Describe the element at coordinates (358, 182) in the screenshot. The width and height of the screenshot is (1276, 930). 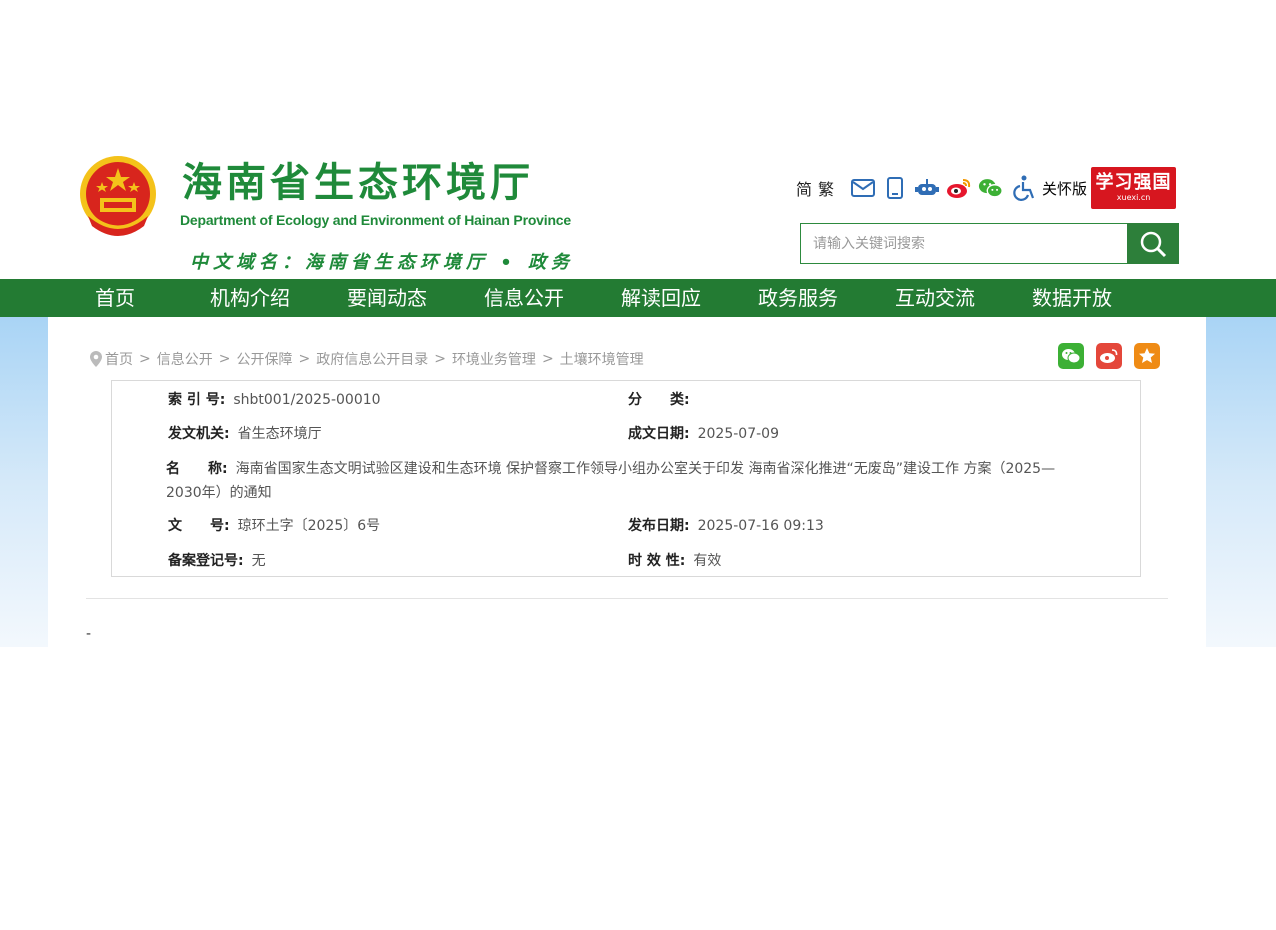
I see `site-title: 海南省生态环境厅` at that location.